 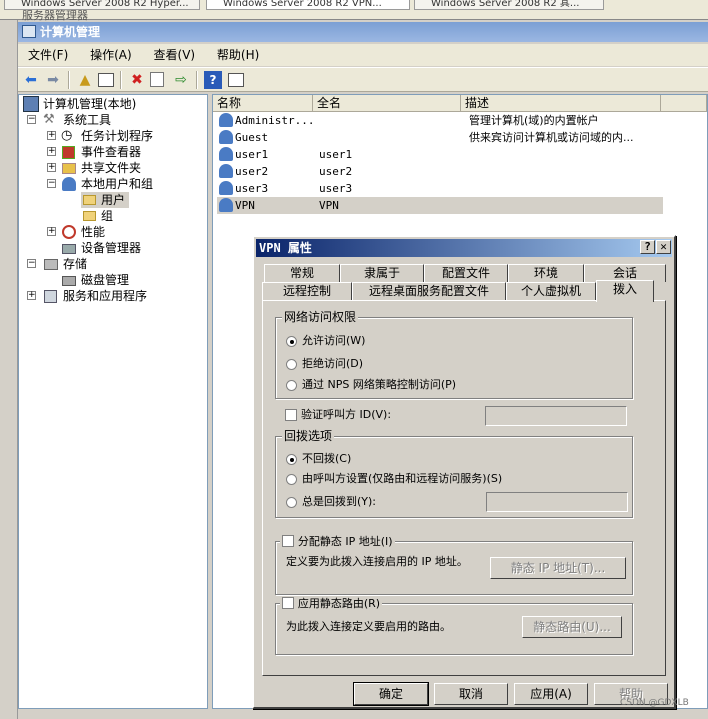 I want to click on tree-node-services-apps: 服务和应用程序, so click(x=95, y=296).